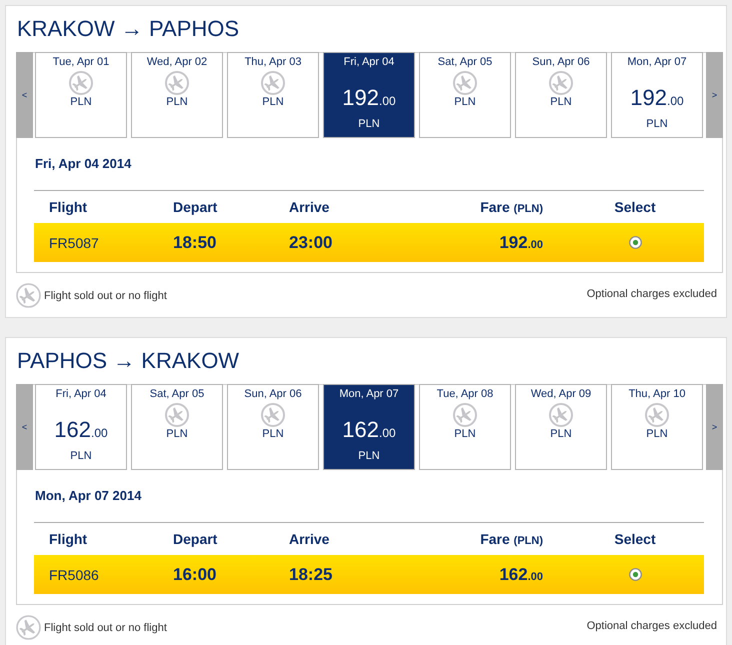 Image resolution: width=732 pixels, height=645 pixels. Describe the element at coordinates (74, 242) in the screenshot. I see `flight-number: FR5087` at that location.